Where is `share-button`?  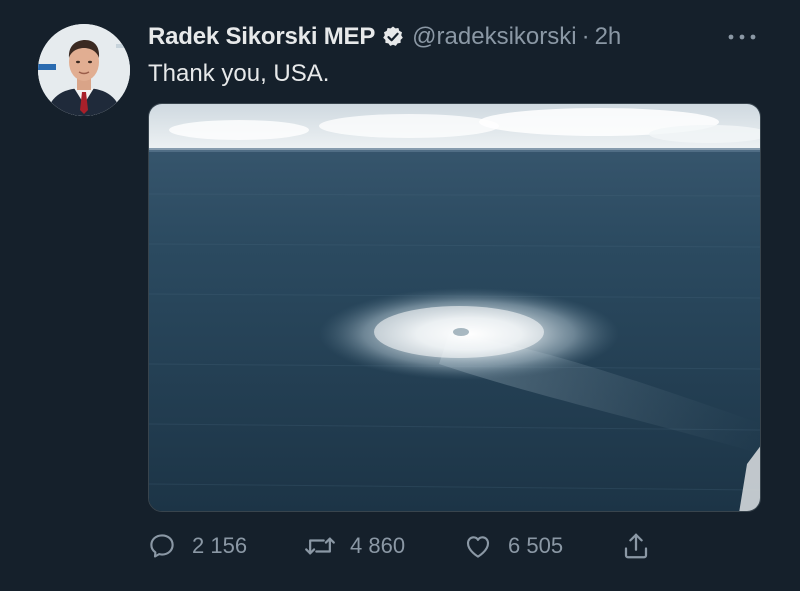
share-button is located at coordinates (636, 546).